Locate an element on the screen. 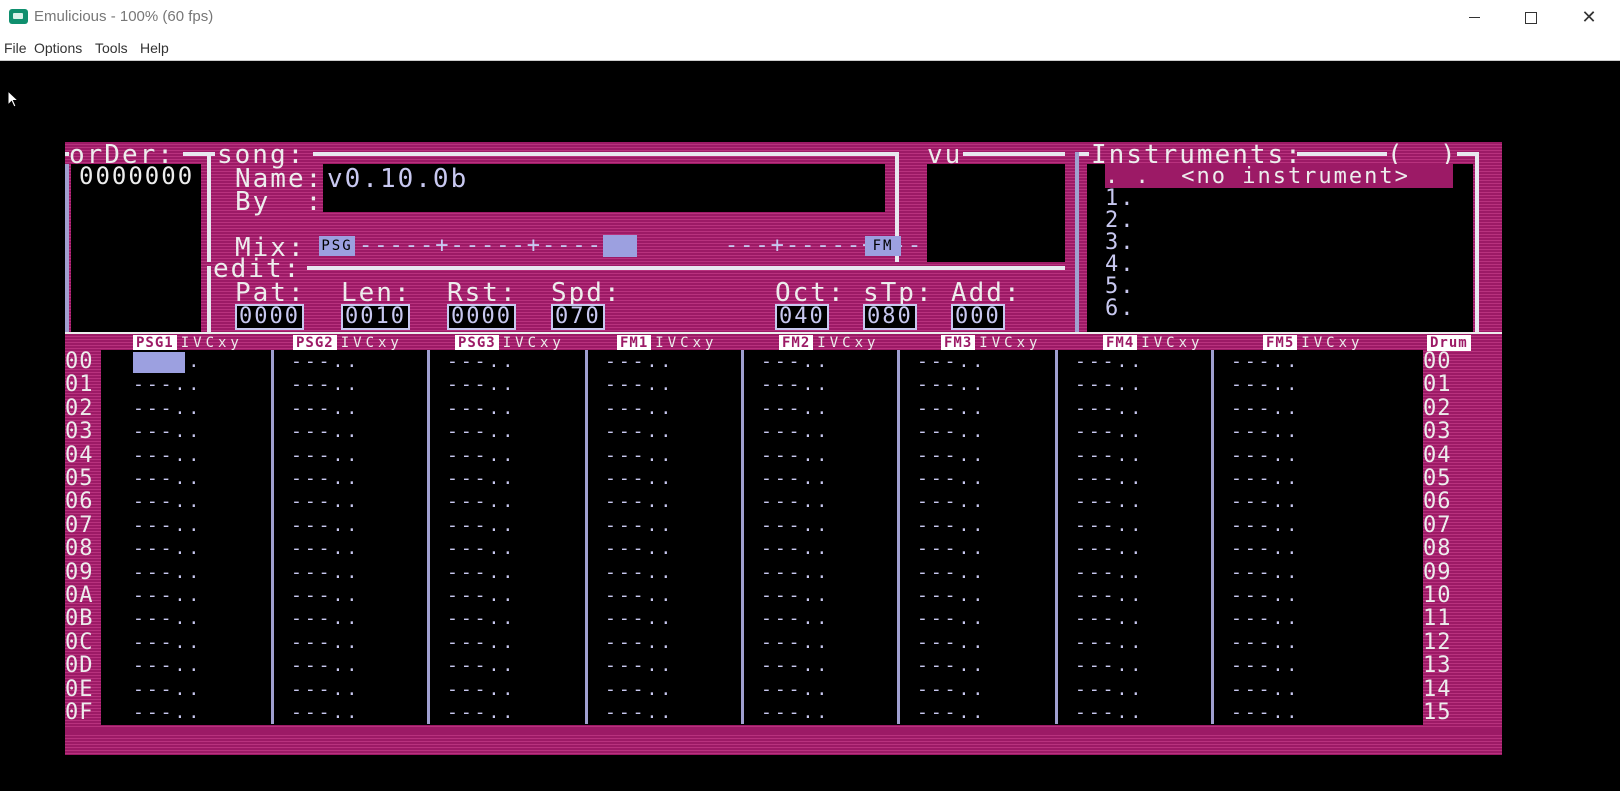 The image size is (1620, 791). minimize-button is located at coordinates (1474, 17).